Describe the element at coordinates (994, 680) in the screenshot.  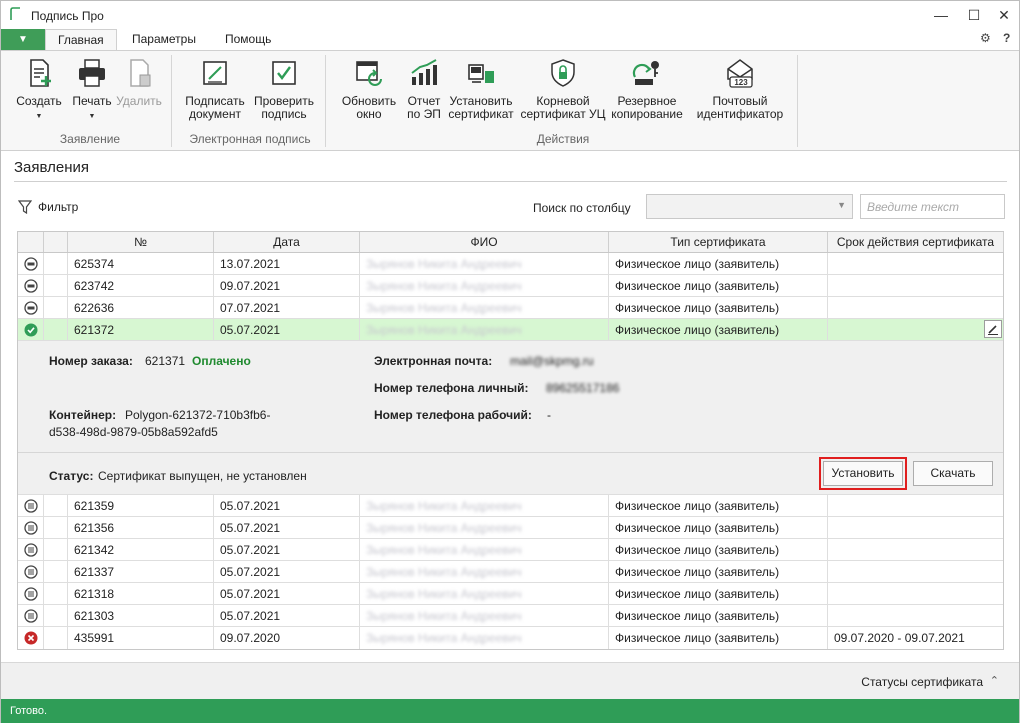
I see `chevron-up-icon: ⌃` at that location.